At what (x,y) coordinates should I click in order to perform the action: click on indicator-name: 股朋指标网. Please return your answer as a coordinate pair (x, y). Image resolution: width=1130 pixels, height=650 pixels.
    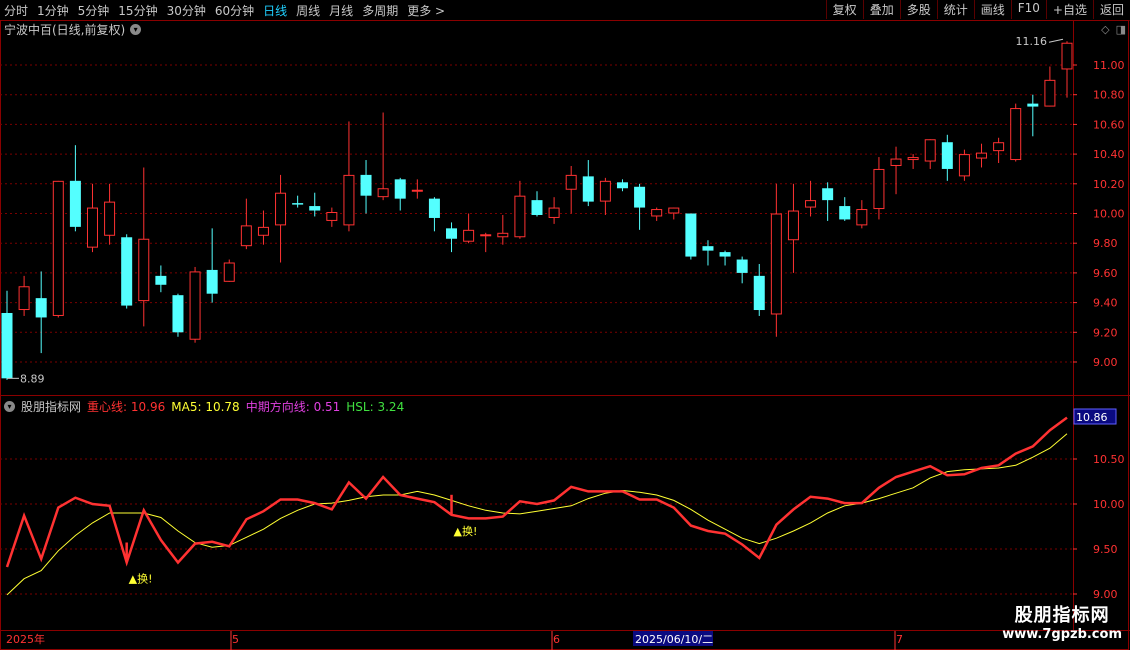
    Looking at the image, I should click on (51, 406).